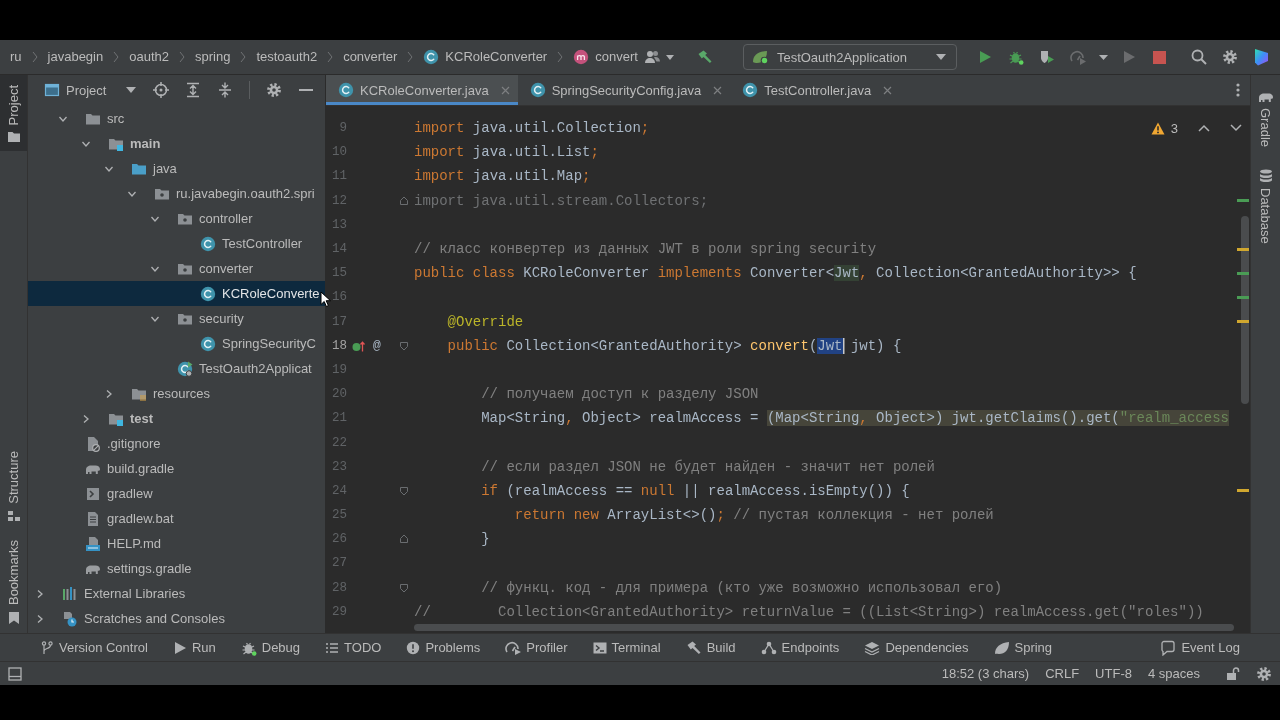 This screenshot has height=720, width=1280. What do you see at coordinates (536, 647) in the screenshot?
I see `tool-window-button: Profiler` at bounding box center [536, 647].